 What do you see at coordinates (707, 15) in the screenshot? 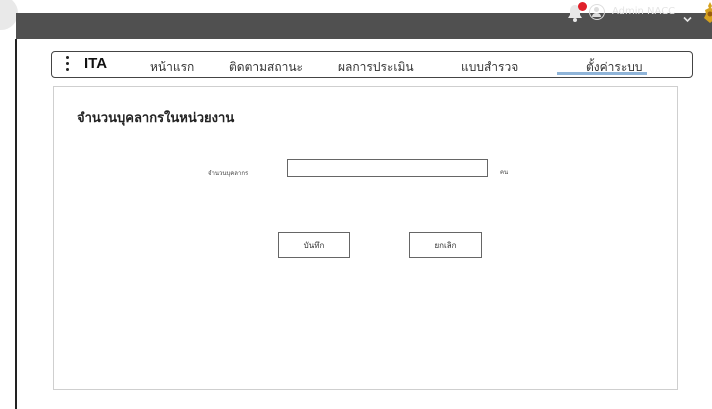
I see `emblem-icon` at bounding box center [707, 15].